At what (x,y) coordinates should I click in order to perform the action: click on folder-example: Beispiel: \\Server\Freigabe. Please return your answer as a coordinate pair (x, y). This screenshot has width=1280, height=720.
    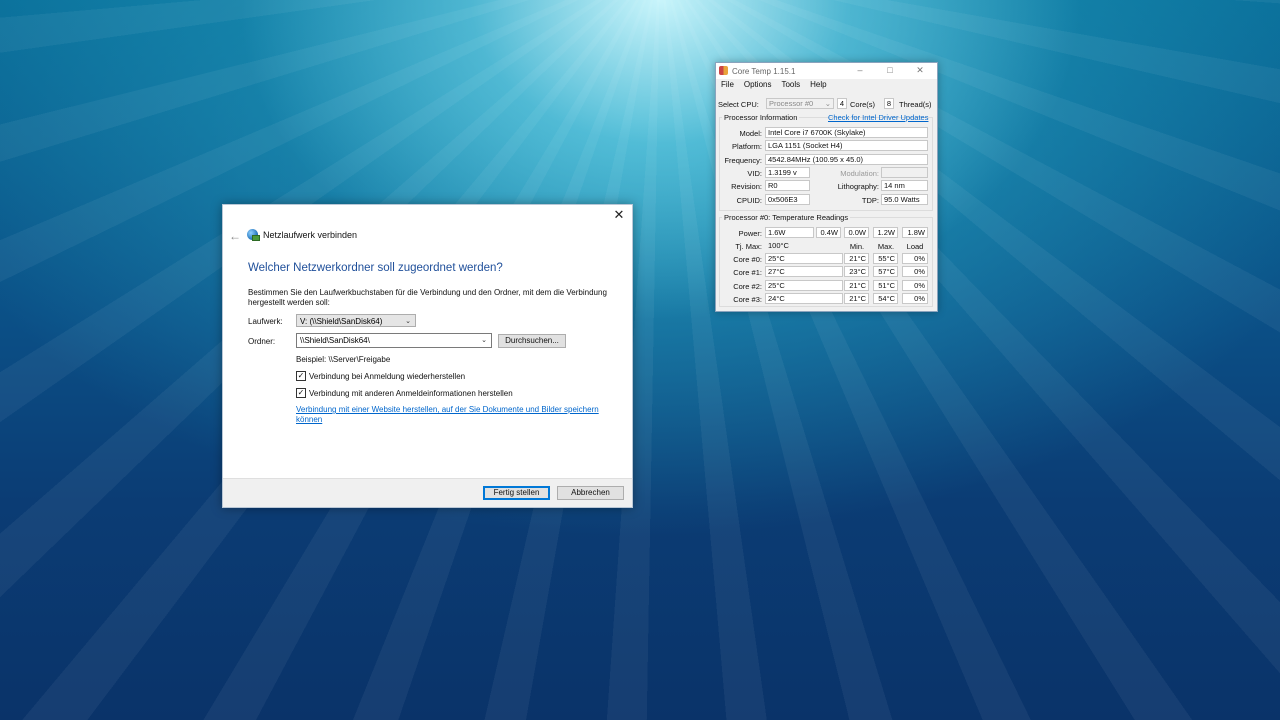
    Looking at the image, I should click on (343, 359).